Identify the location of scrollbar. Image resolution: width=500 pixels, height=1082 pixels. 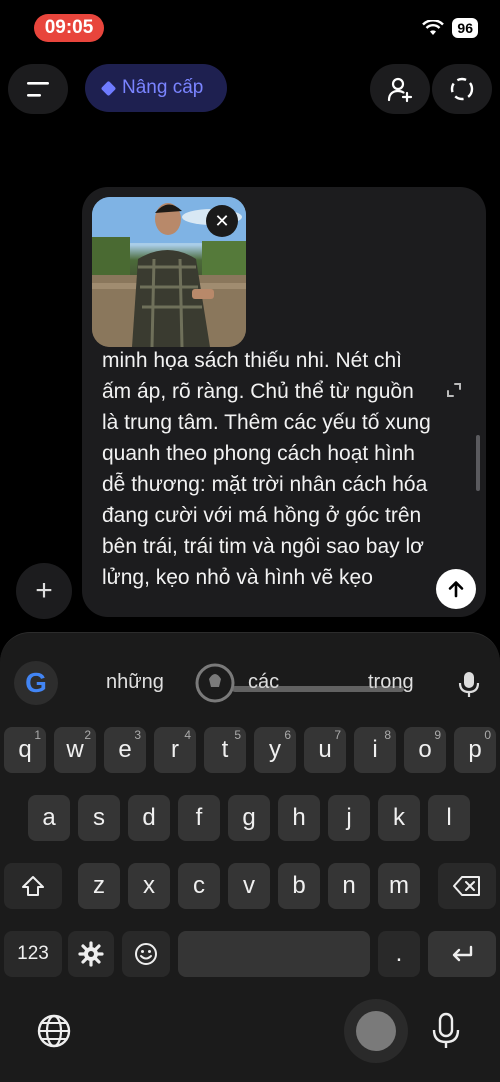
(478, 463).